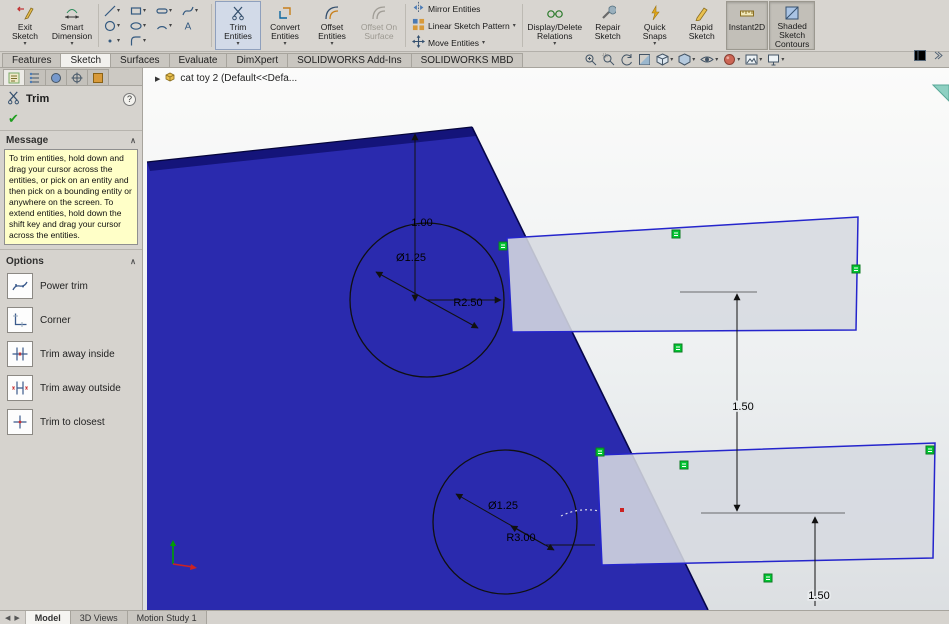  Describe the element at coordinates (467, 303) in the screenshot. I see `dim-top-radius-label: R2.50` at that location.